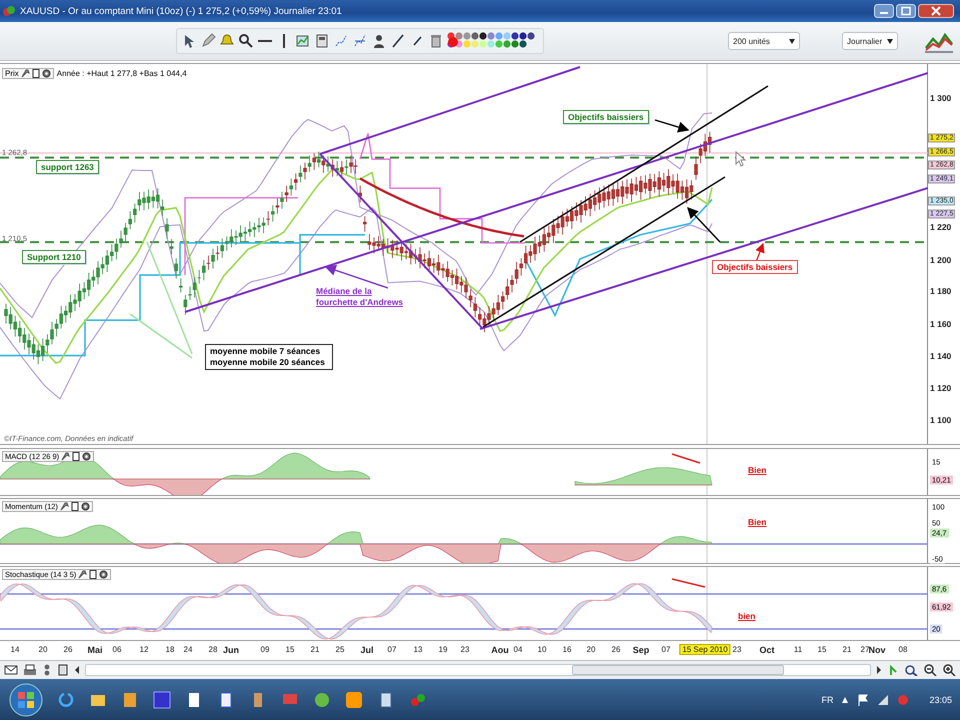 Image resolution: width=960 pixels, height=720 pixels. What do you see at coordinates (567, 649) in the screenshot?
I see `date-label: 16` at bounding box center [567, 649].